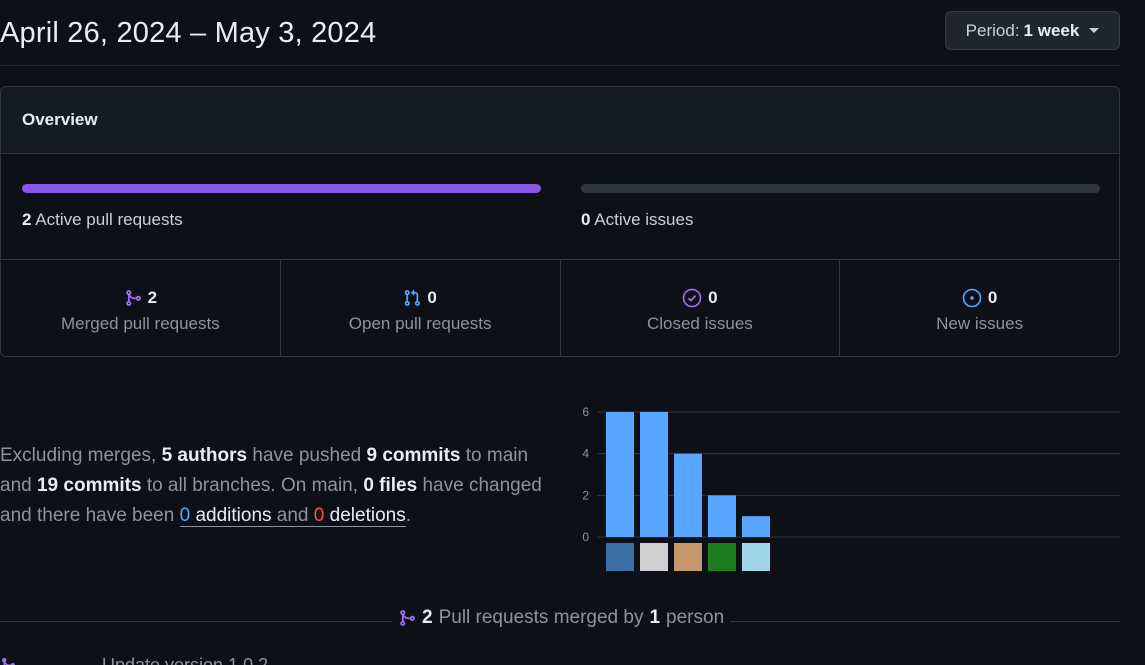  What do you see at coordinates (1094, 30) in the screenshot?
I see `caret-down-icon` at bounding box center [1094, 30].